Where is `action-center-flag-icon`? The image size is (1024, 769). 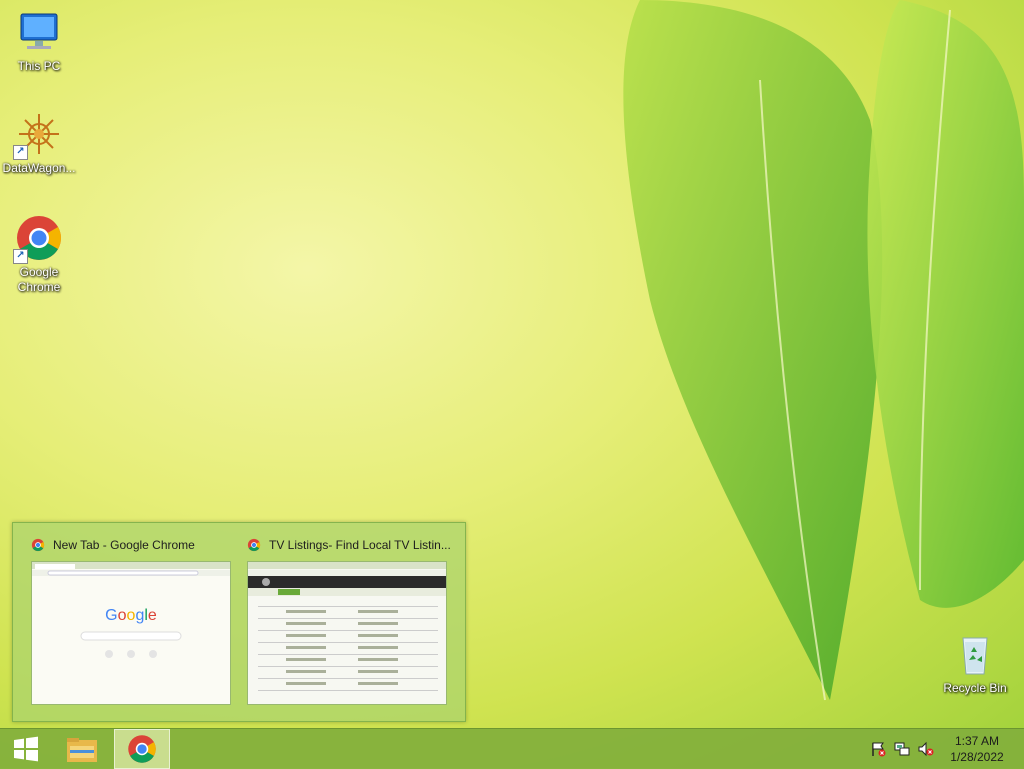 action-center-flag-icon is located at coordinates (878, 749).